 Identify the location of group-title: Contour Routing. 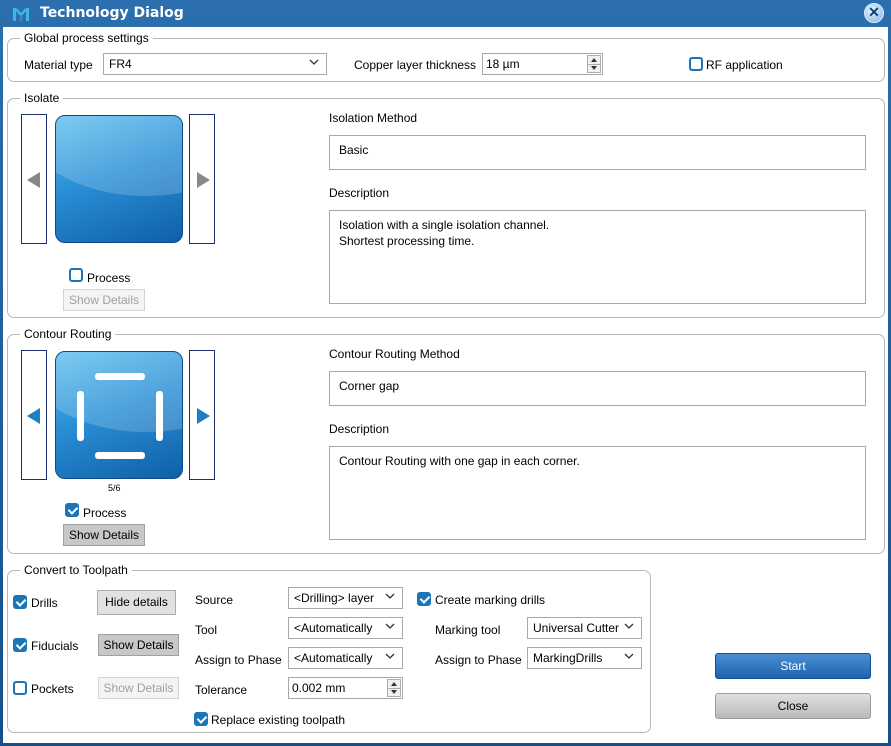
(68, 334).